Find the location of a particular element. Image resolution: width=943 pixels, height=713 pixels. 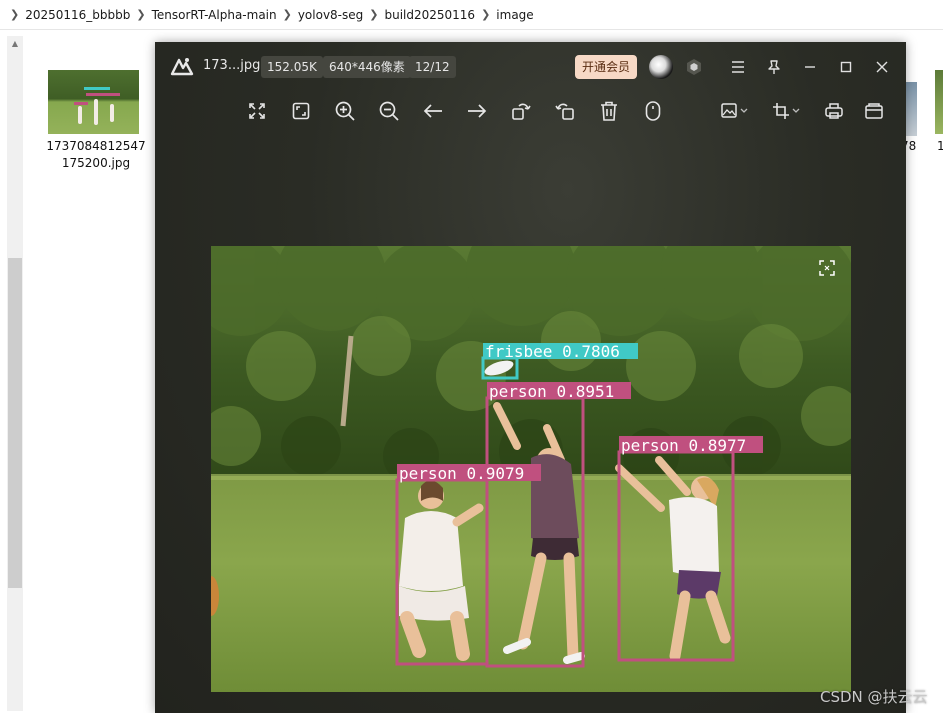

zoom-out-button is located at coordinates (389, 111).